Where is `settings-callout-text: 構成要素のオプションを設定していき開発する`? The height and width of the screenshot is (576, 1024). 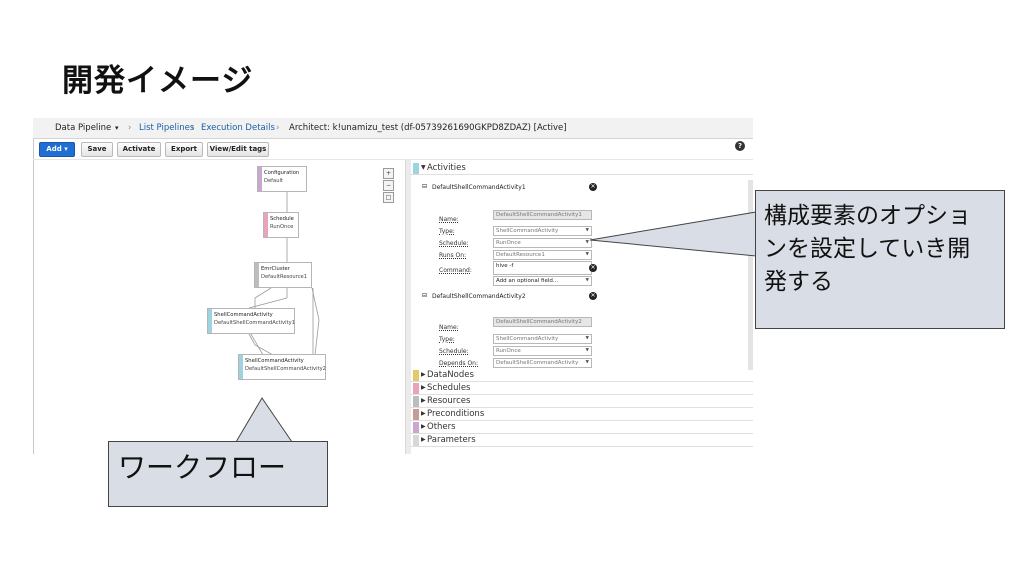 settings-callout-text: 構成要素のオプションを設定していき開発する is located at coordinates (867, 249).